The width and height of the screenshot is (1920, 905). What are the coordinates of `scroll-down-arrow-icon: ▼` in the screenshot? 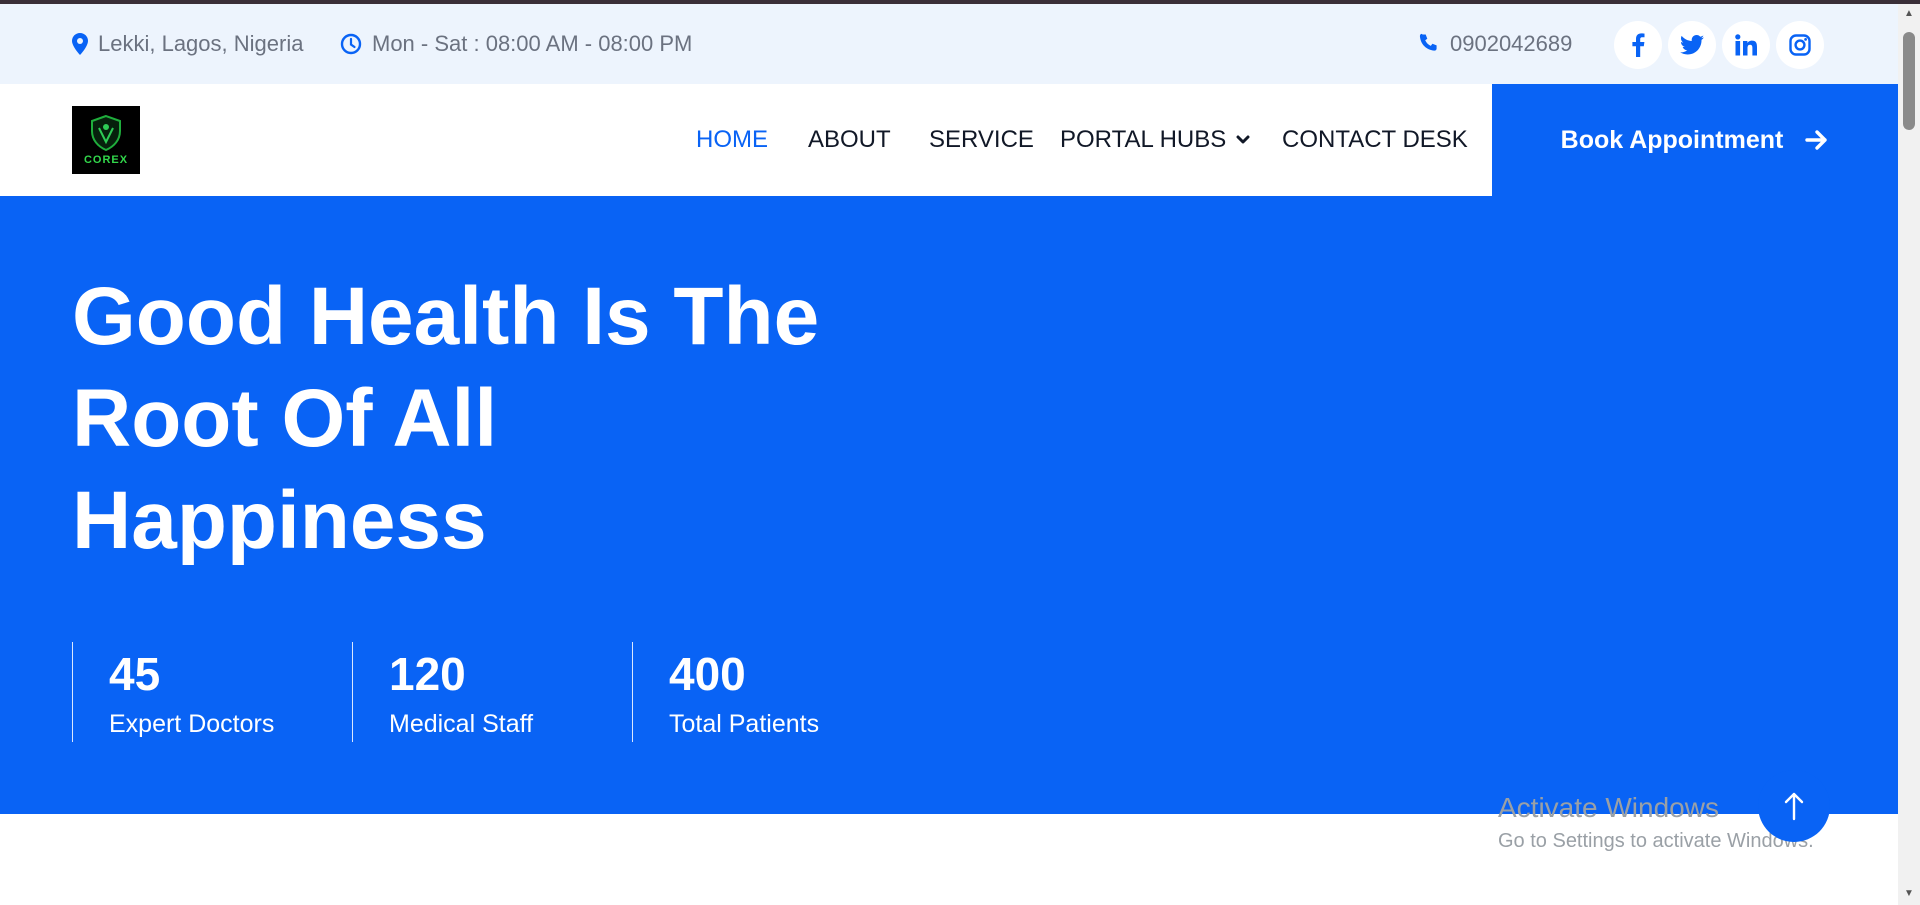 It's located at (1909, 893).